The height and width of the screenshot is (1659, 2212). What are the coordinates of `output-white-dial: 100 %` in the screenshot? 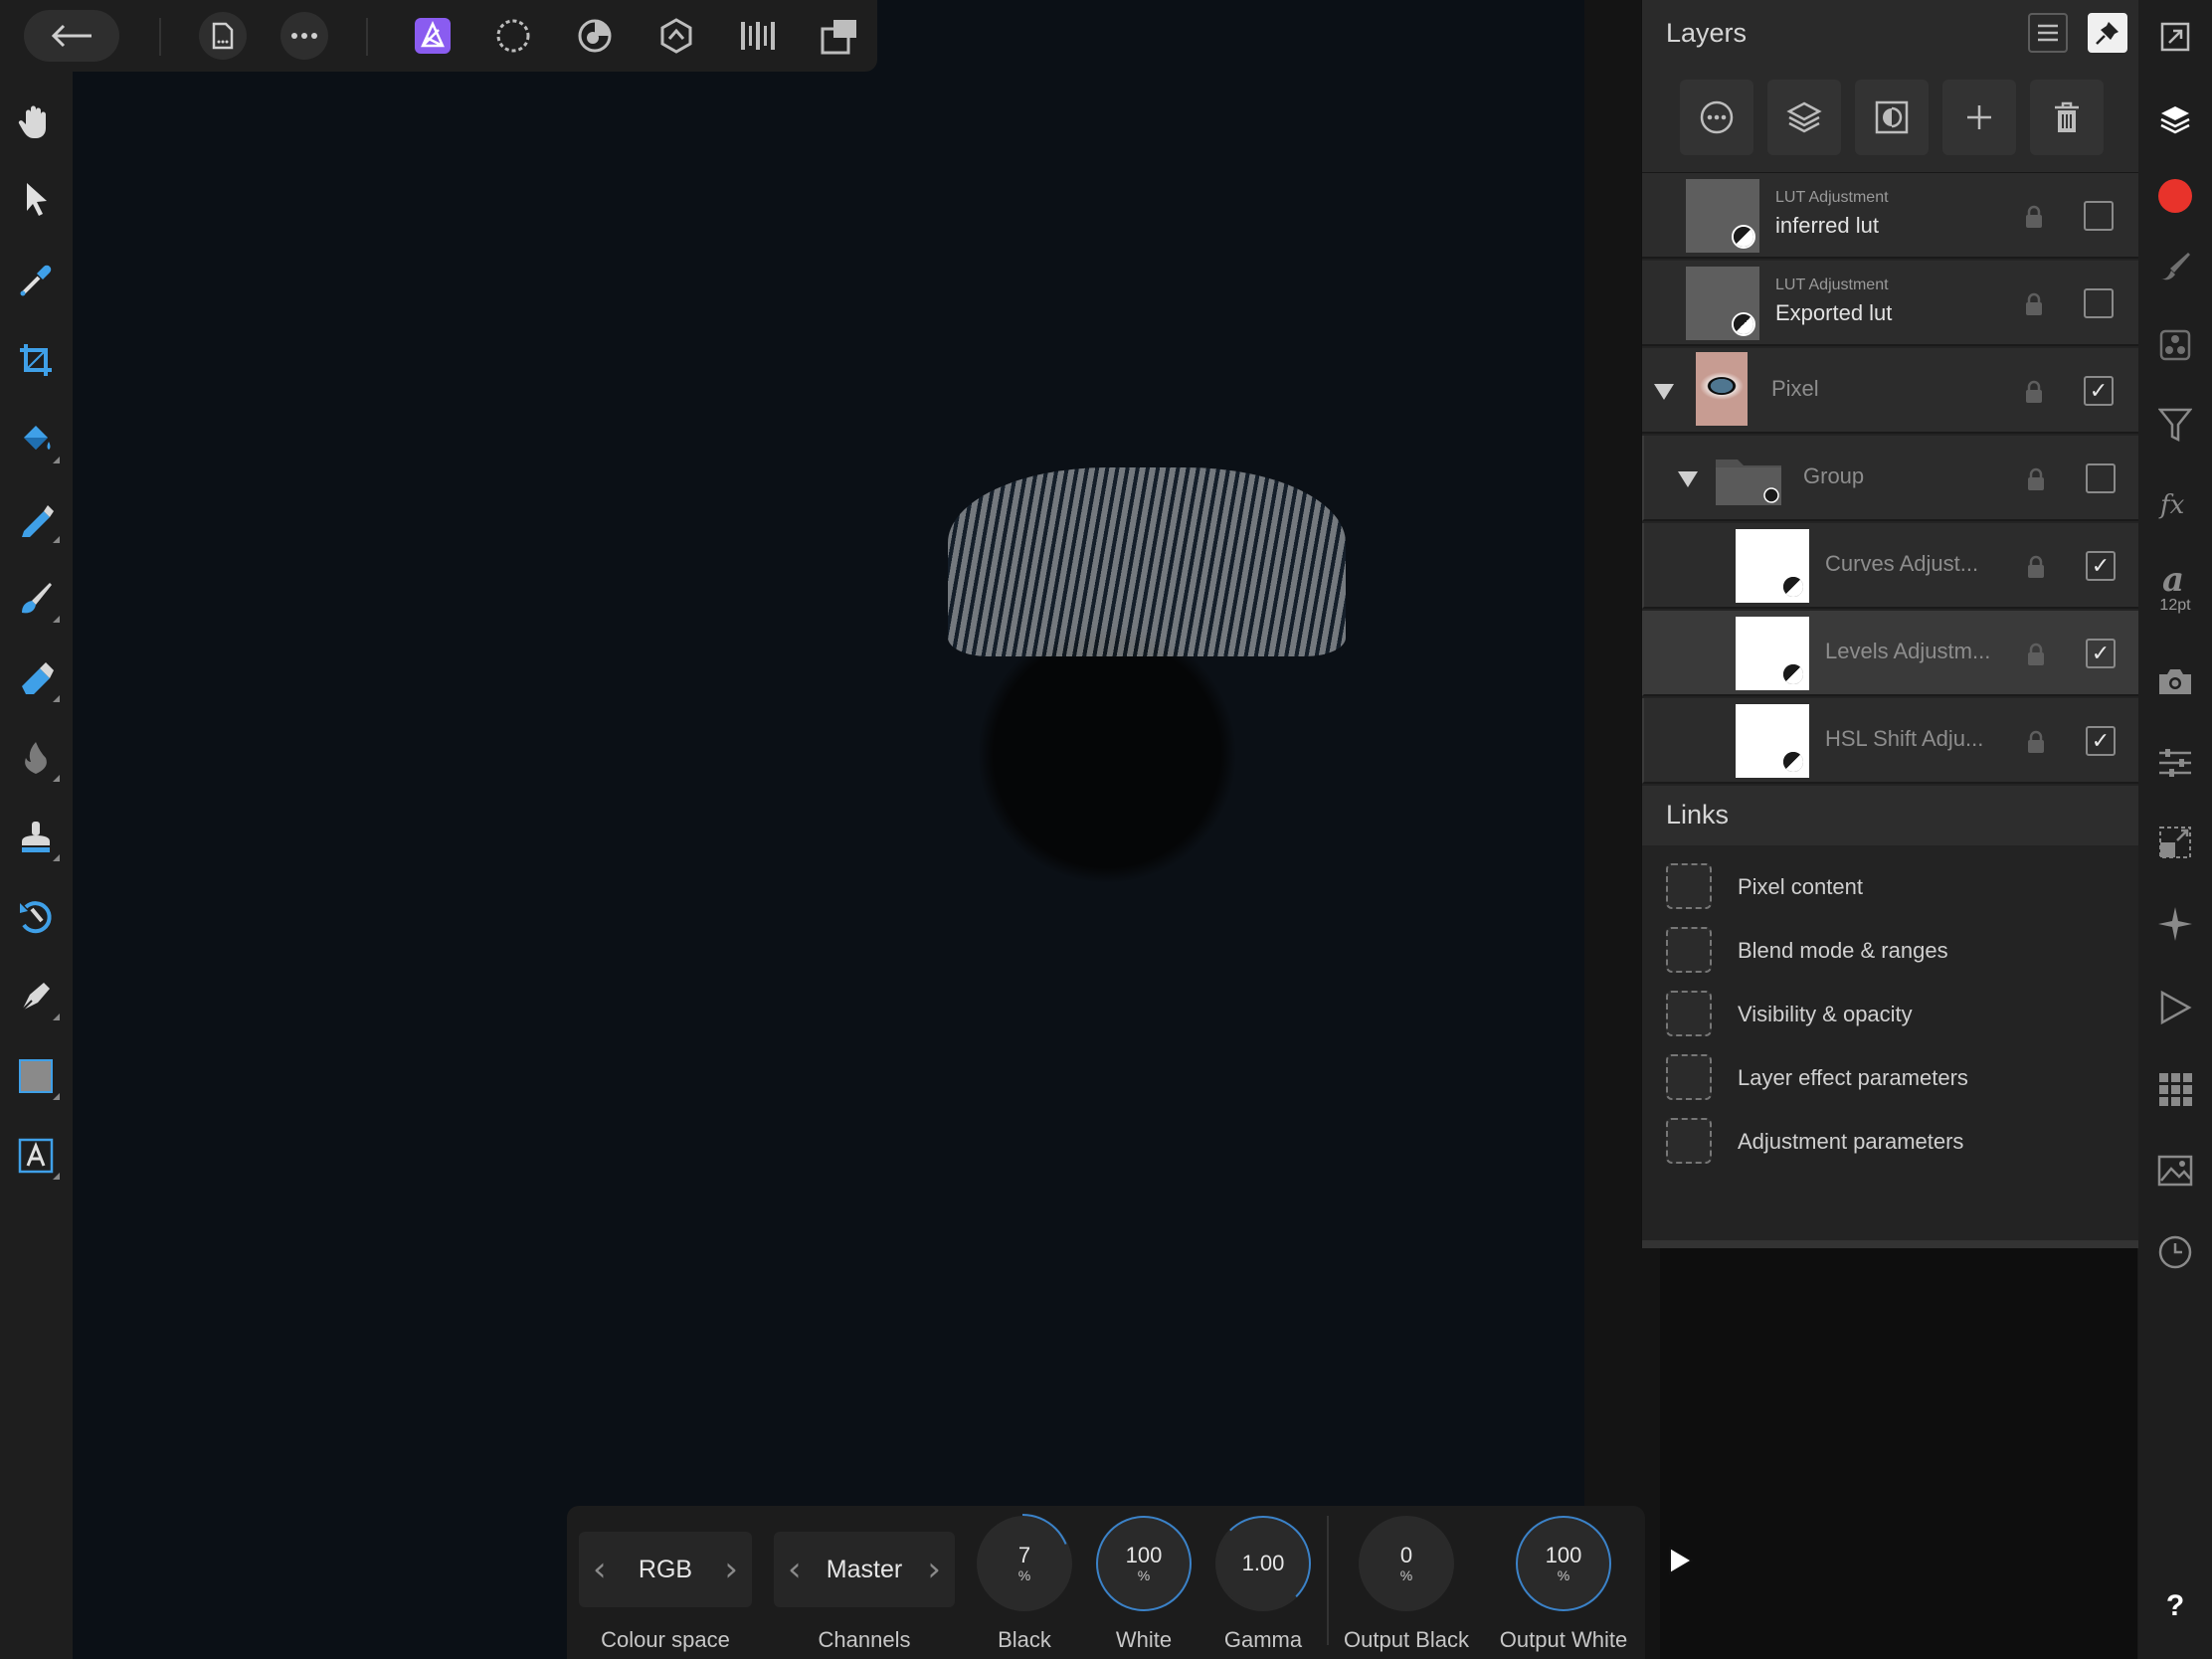 It's located at (1563, 1563).